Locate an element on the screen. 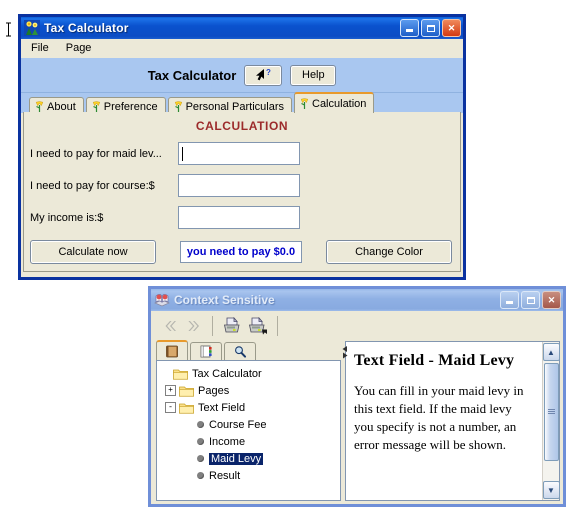 The height and width of the screenshot is (508, 574). scroll-up-button: ▲ is located at coordinates (551, 352).